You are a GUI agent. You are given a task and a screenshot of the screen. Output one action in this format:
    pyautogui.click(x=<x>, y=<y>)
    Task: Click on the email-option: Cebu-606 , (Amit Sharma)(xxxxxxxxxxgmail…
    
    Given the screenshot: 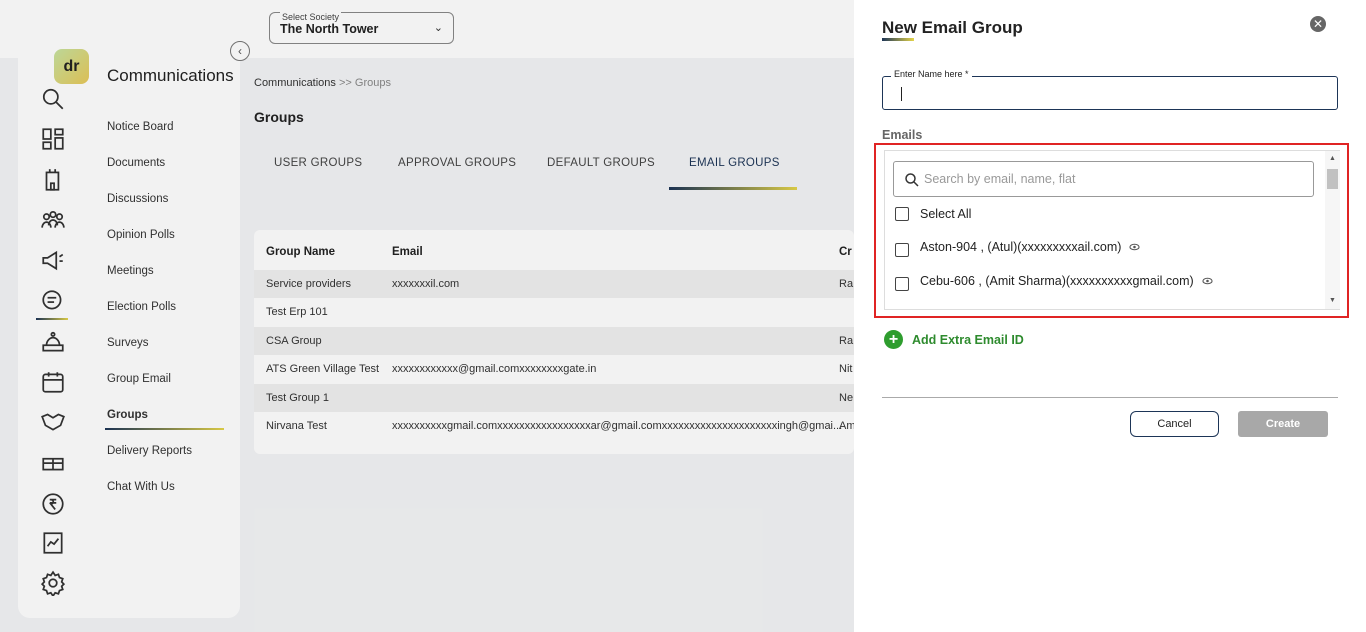 What is the action you would take?
    pyautogui.click(x=1054, y=281)
    